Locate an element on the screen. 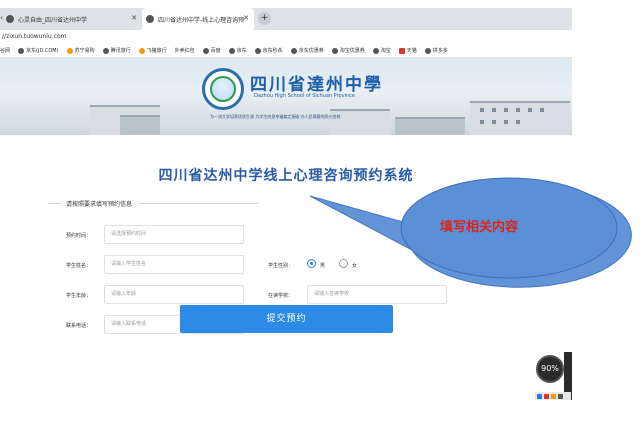 The height and width of the screenshot is (438, 640). bookmark-item: 京东优惠券 is located at coordinates (307, 50).